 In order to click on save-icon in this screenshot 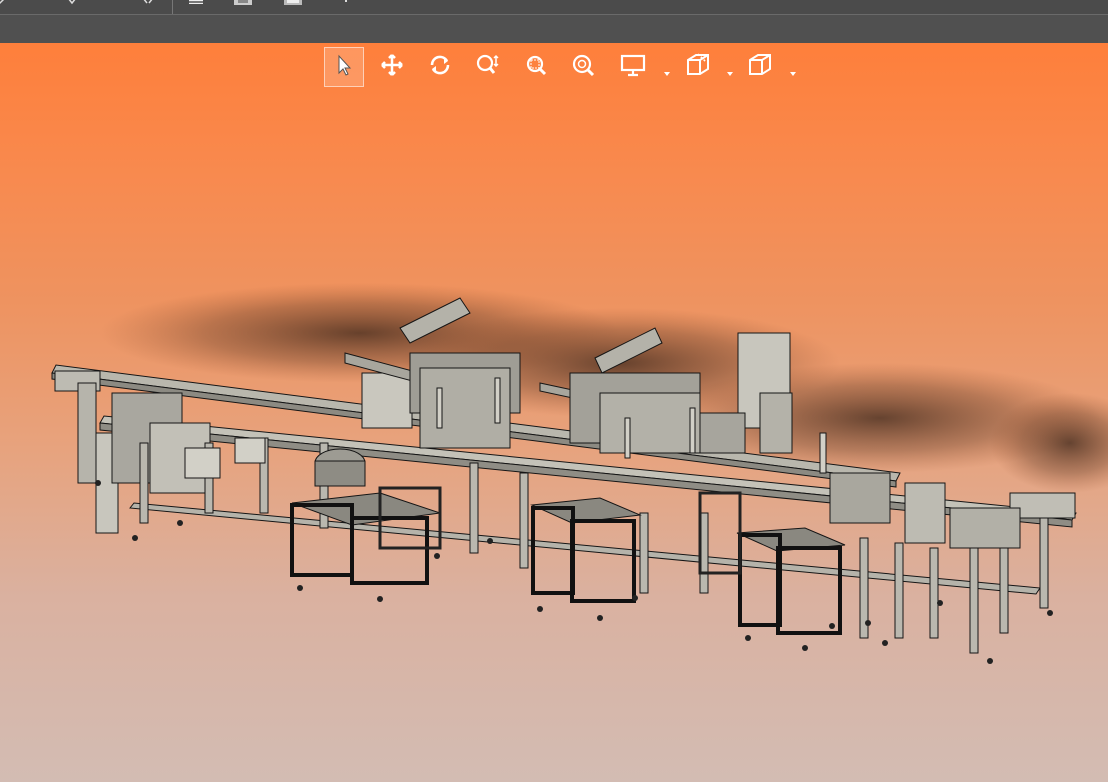, I will do `click(242, 4)`.